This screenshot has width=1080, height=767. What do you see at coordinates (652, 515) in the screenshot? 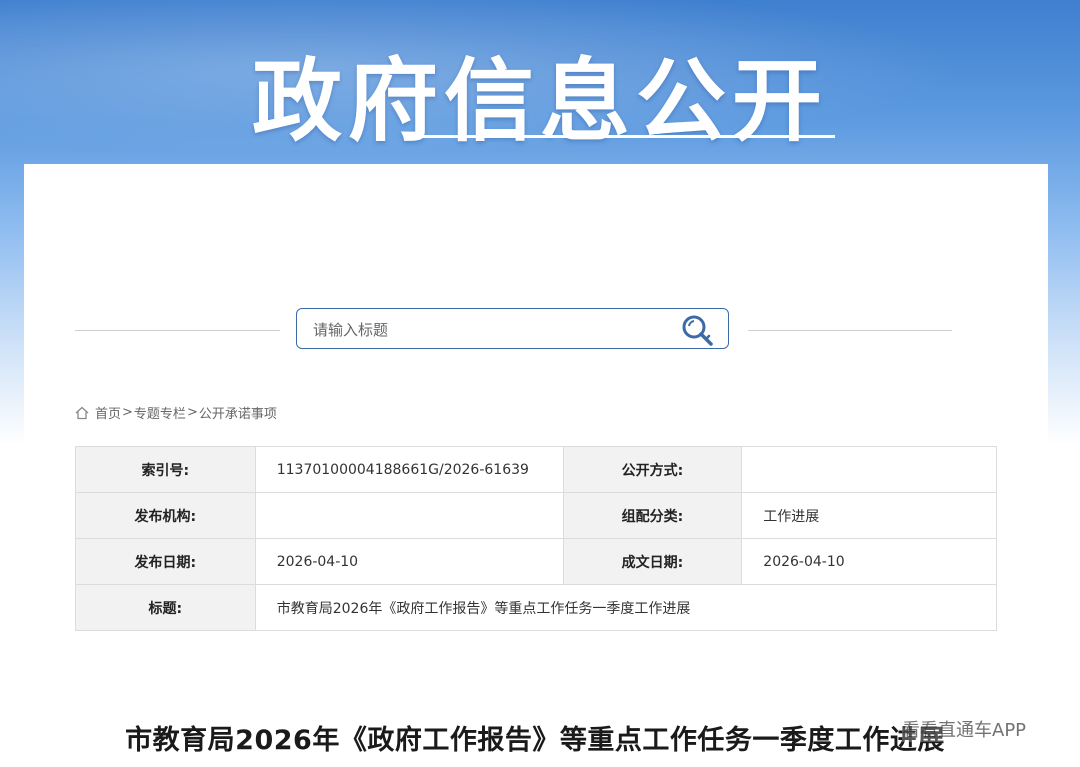
I see `category-label: 组配分类:` at bounding box center [652, 515].